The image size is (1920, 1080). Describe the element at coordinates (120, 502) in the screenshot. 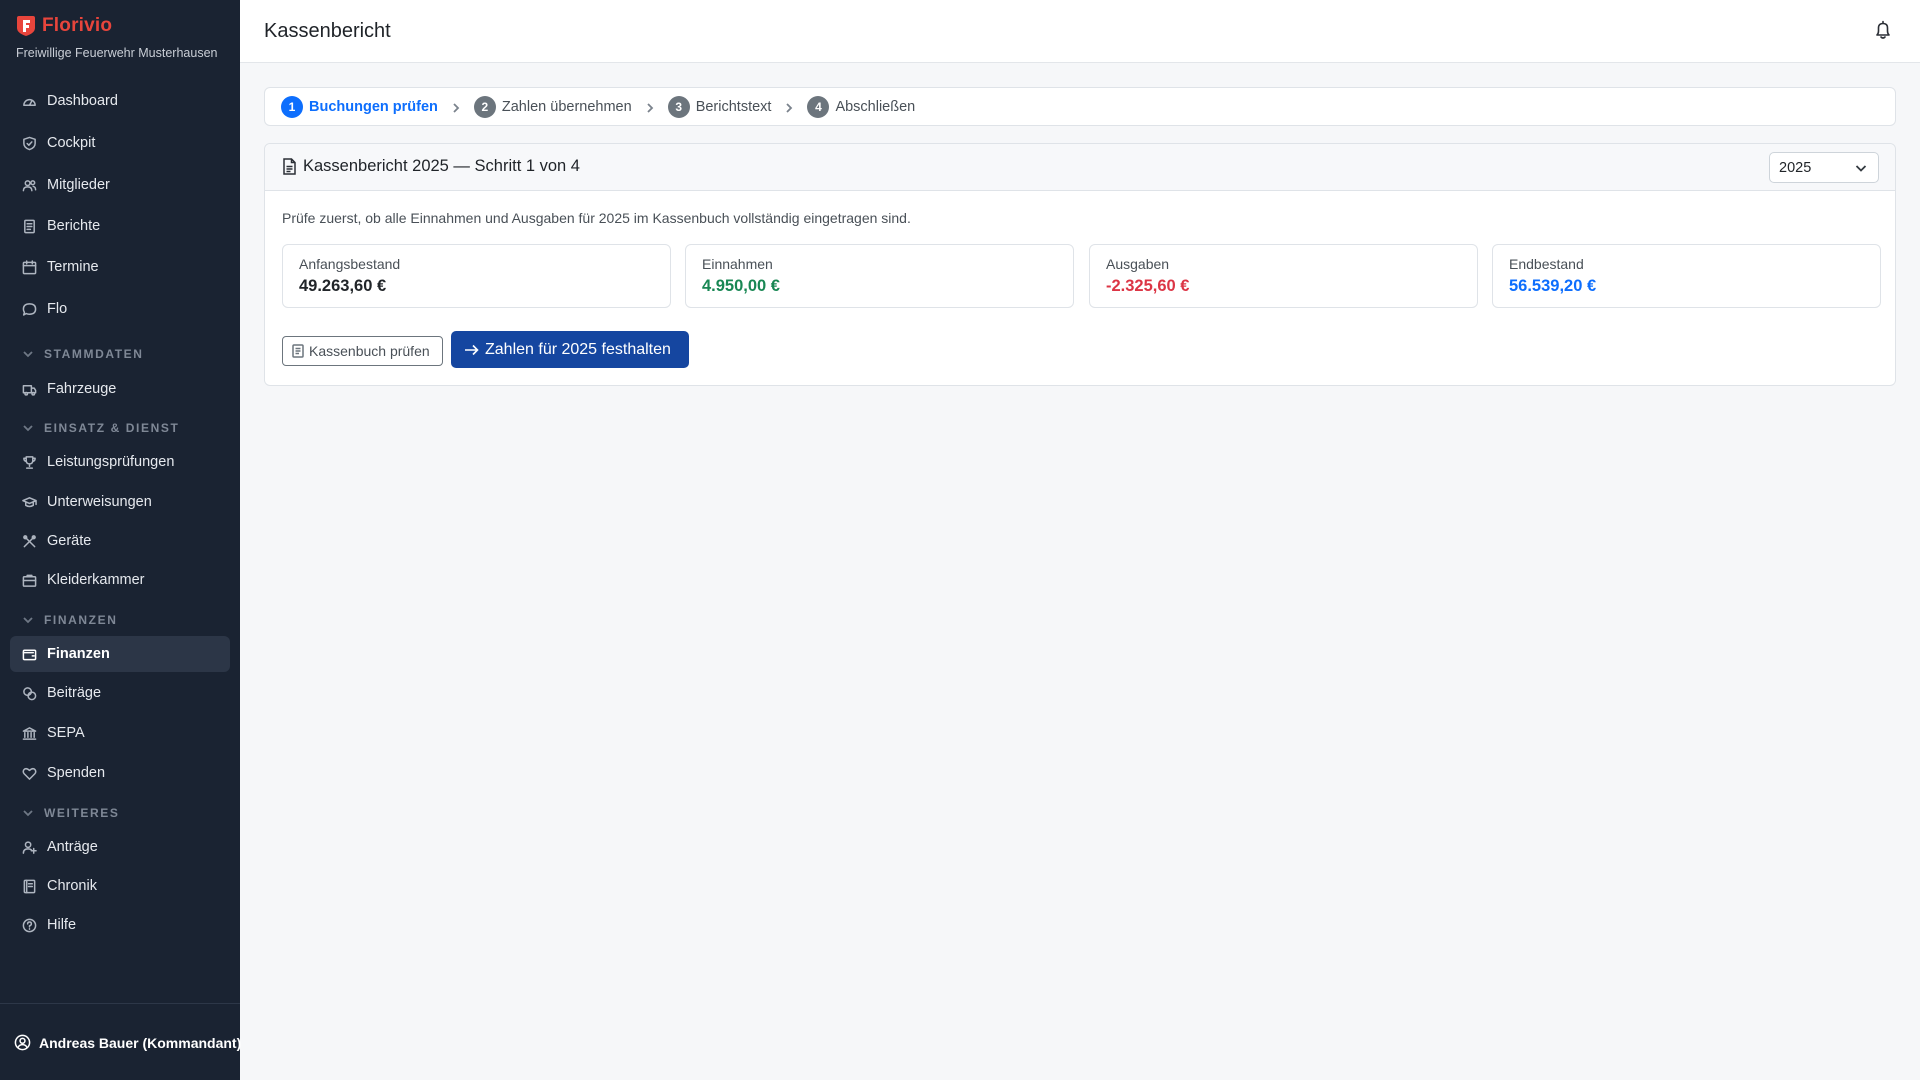

I see `sidebar-item-unterweisungen: Unterweisungen` at that location.